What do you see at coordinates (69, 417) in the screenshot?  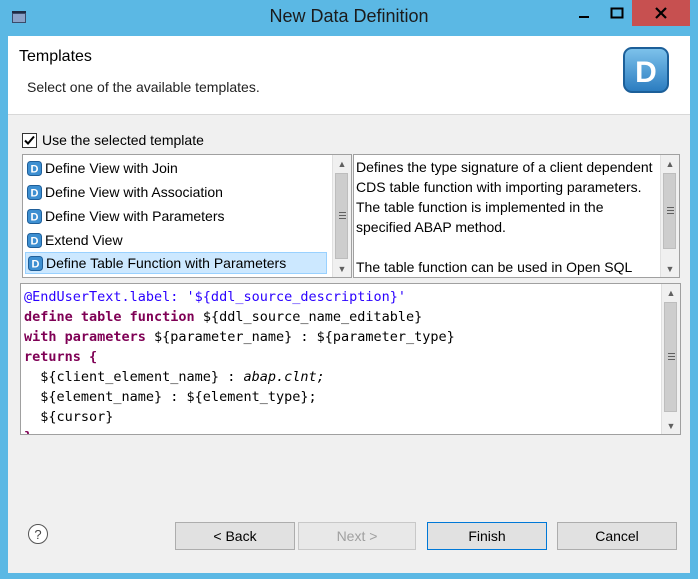 I see `code-line: ${cursor}` at bounding box center [69, 417].